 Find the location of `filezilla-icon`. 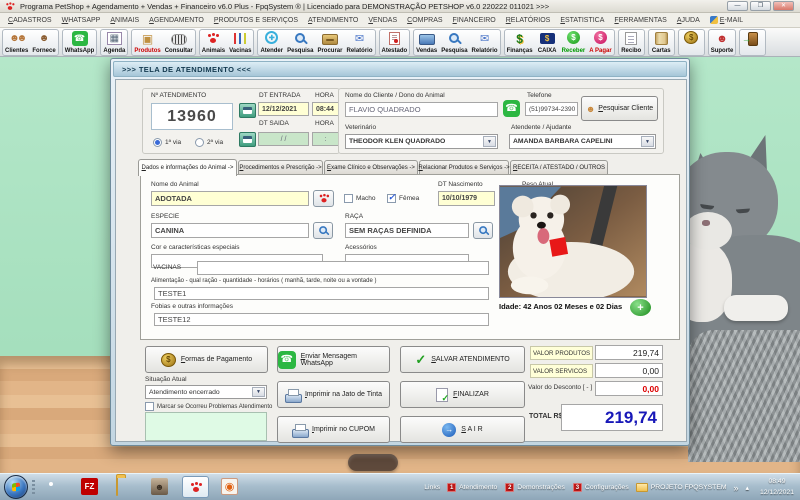

filezilla-icon is located at coordinates (89, 486).